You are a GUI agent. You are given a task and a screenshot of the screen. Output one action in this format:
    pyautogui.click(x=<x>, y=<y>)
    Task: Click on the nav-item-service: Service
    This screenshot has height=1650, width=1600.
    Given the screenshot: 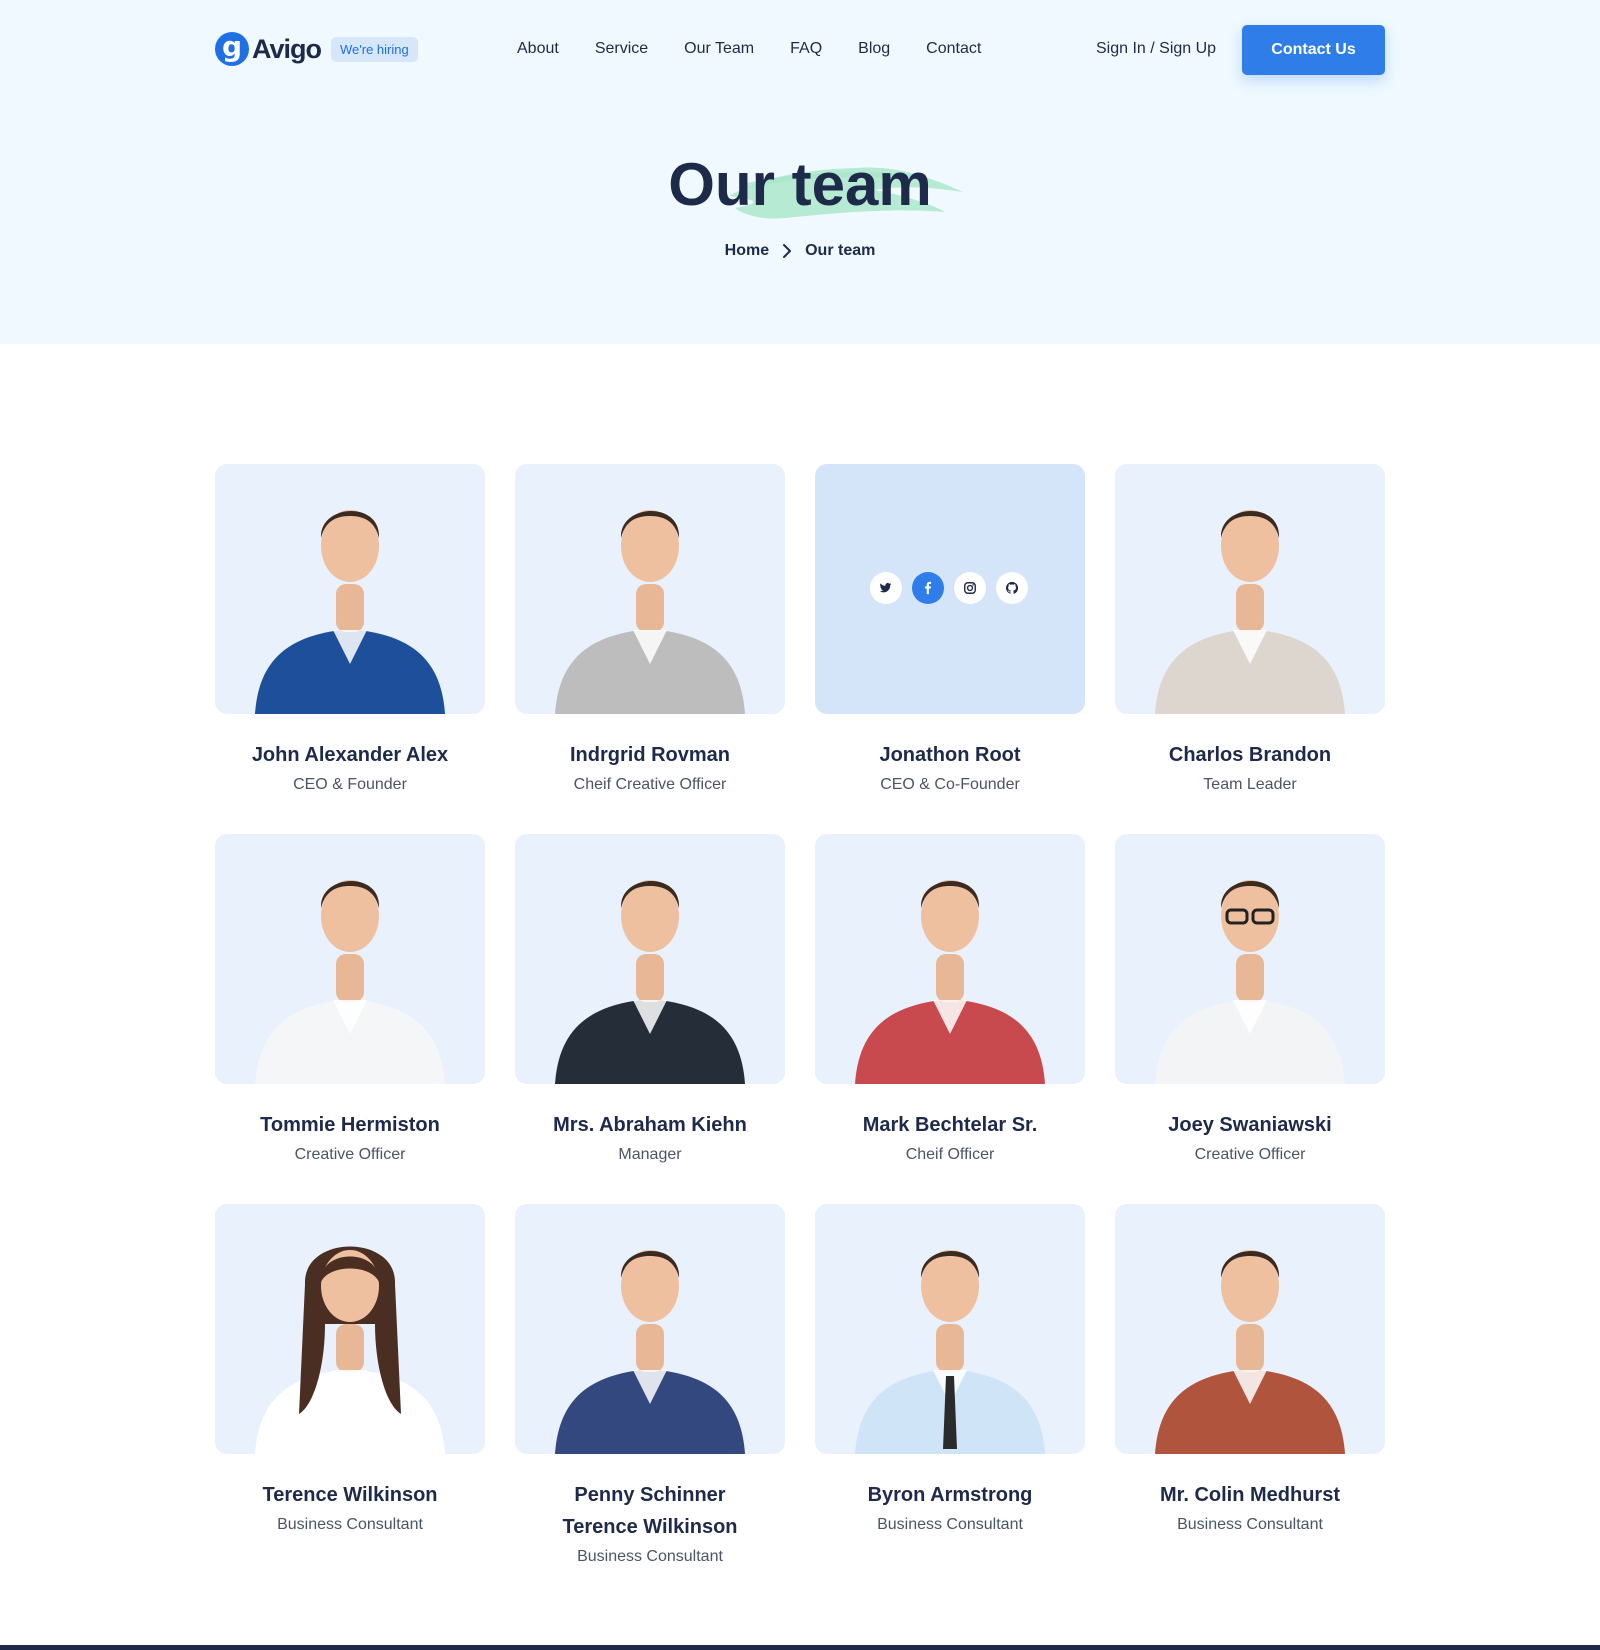 What is the action you would take?
    pyautogui.click(x=621, y=49)
    